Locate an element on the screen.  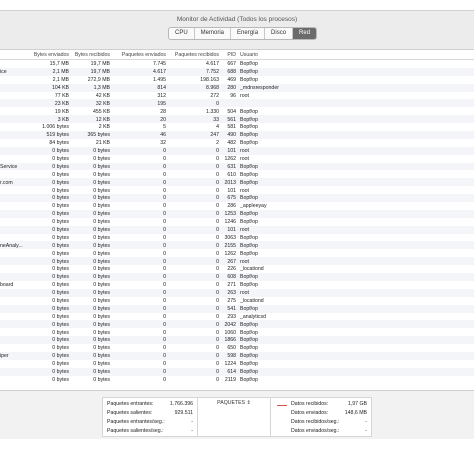
cell-pid: 275 is located at coordinates (231, 301).